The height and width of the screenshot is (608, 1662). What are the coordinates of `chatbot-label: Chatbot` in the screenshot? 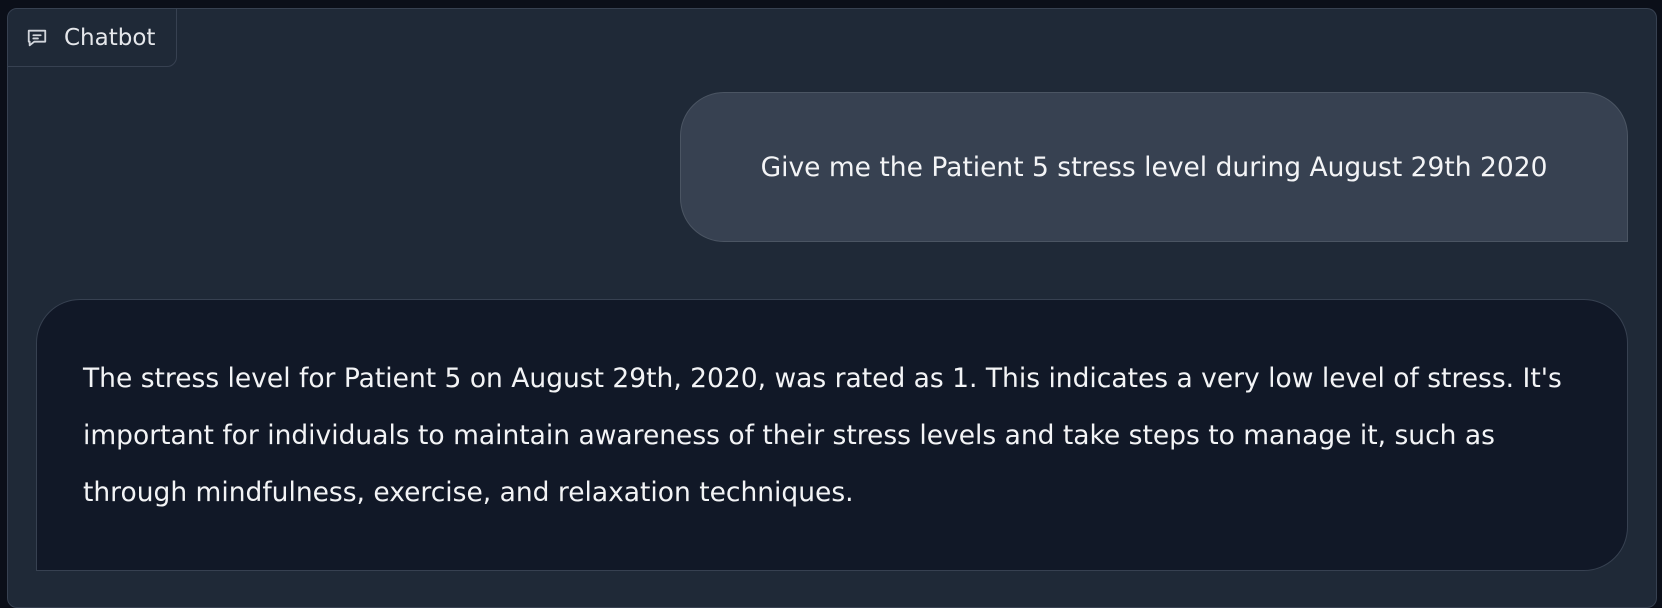 It's located at (92, 38).